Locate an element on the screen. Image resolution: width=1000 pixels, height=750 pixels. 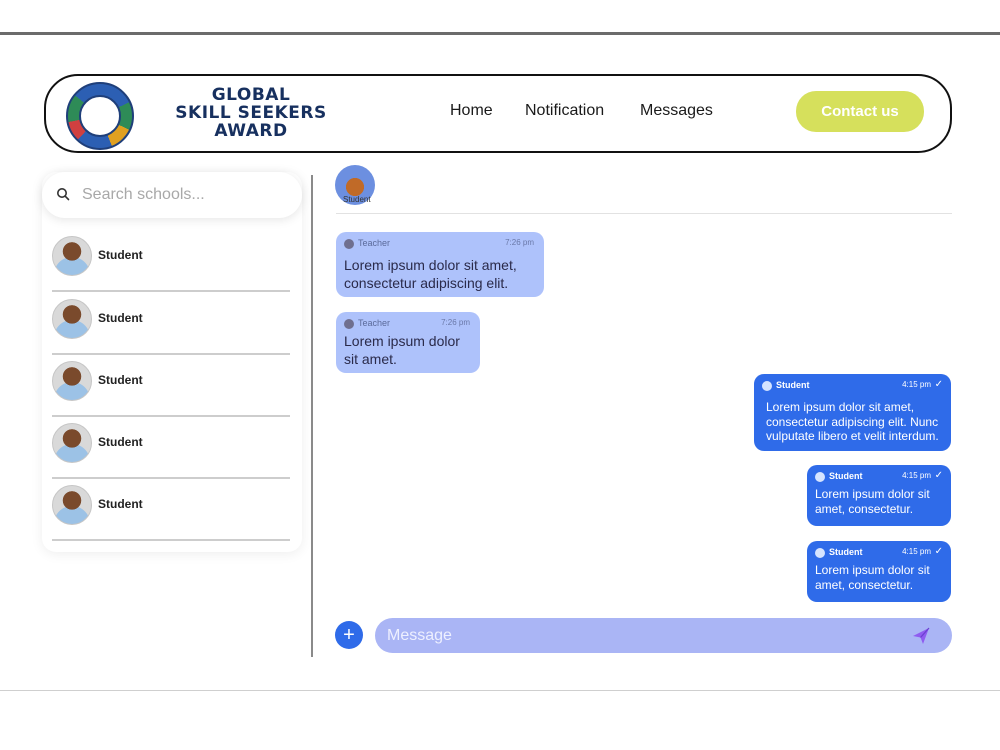
panel-divider is located at coordinates (312, 416).